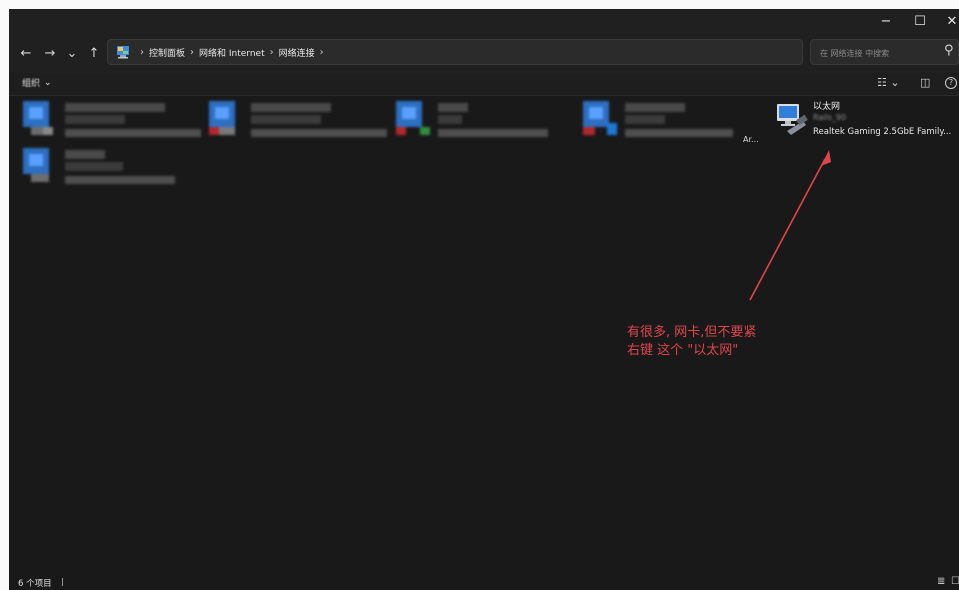 Image resolution: width=959 pixels, height=590 pixels. What do you see at coordinates (790, 225) in the screenshot?
I see `annotation-arrow` at bounding box center [790, 225].